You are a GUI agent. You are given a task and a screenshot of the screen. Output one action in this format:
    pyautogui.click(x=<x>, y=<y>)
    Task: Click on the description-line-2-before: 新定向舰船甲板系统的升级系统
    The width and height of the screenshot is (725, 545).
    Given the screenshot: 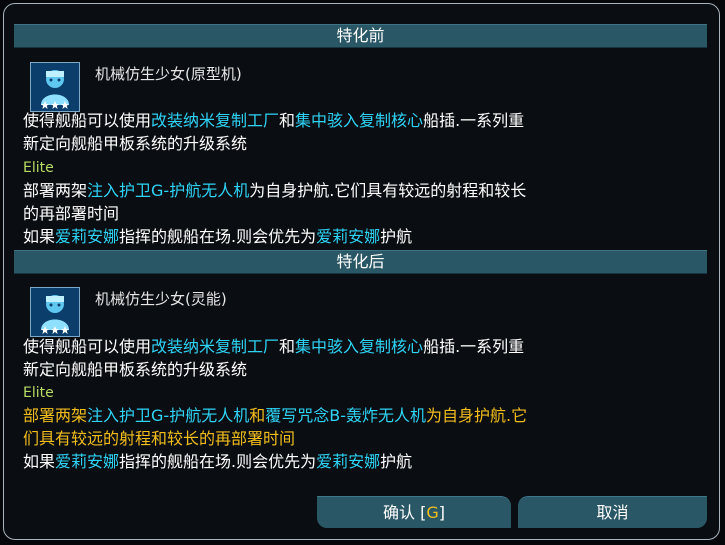 What is the action you would take?
    pyautogui.click(x=135, y=143)
    